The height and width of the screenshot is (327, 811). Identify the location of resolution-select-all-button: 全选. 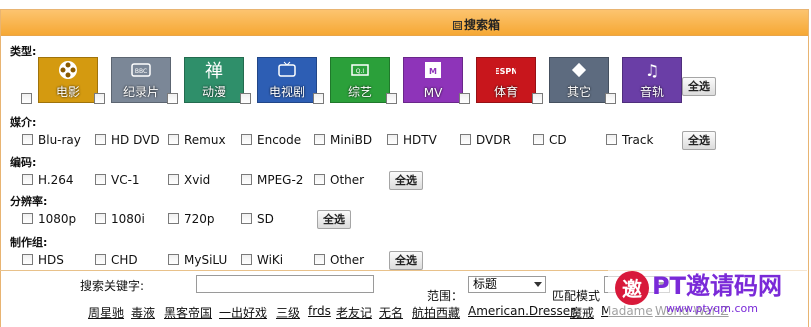
(334, 219).